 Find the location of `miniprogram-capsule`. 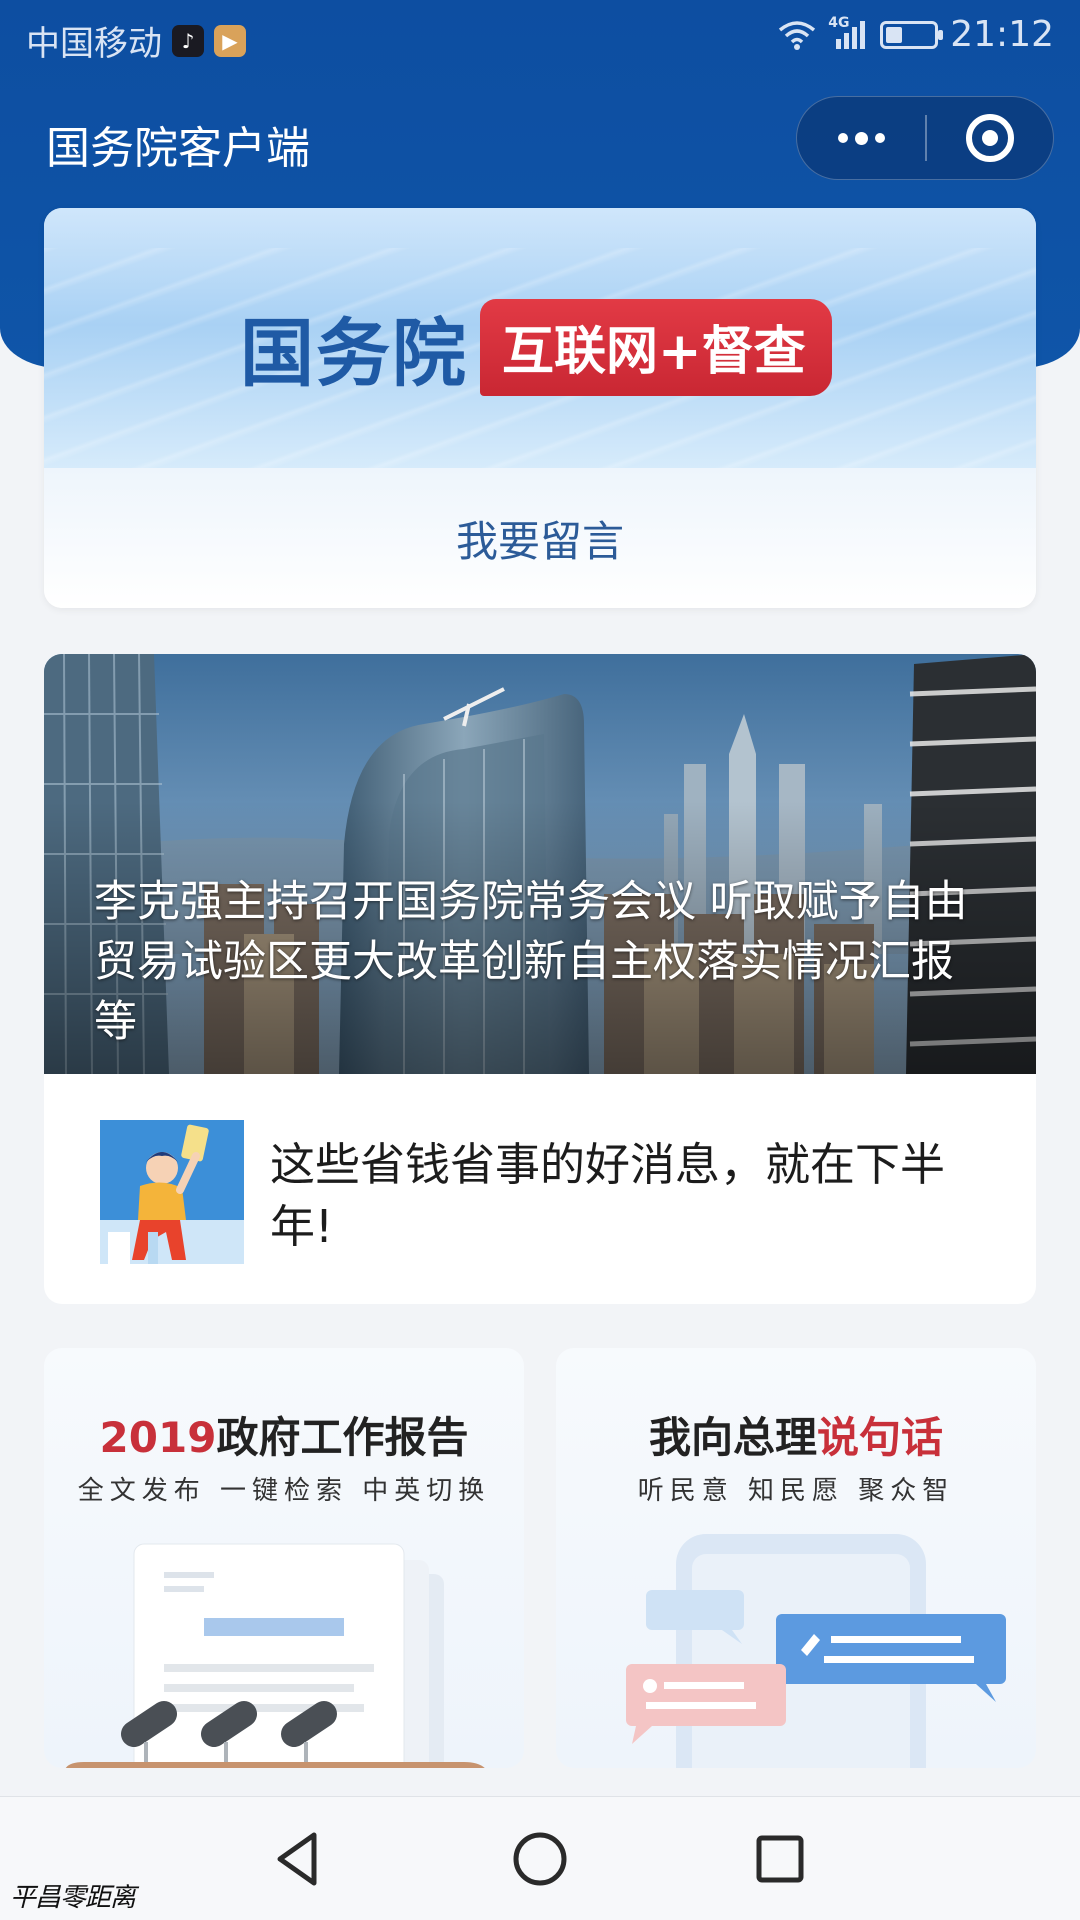

miniprogram-capsule is located at coordinates (925, 138).